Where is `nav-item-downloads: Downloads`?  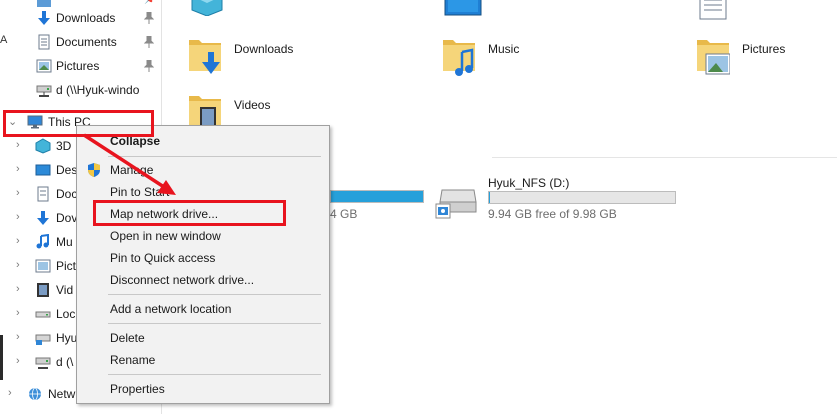 nav-item-downloads: Downloads is located at coordinates (80, 18).